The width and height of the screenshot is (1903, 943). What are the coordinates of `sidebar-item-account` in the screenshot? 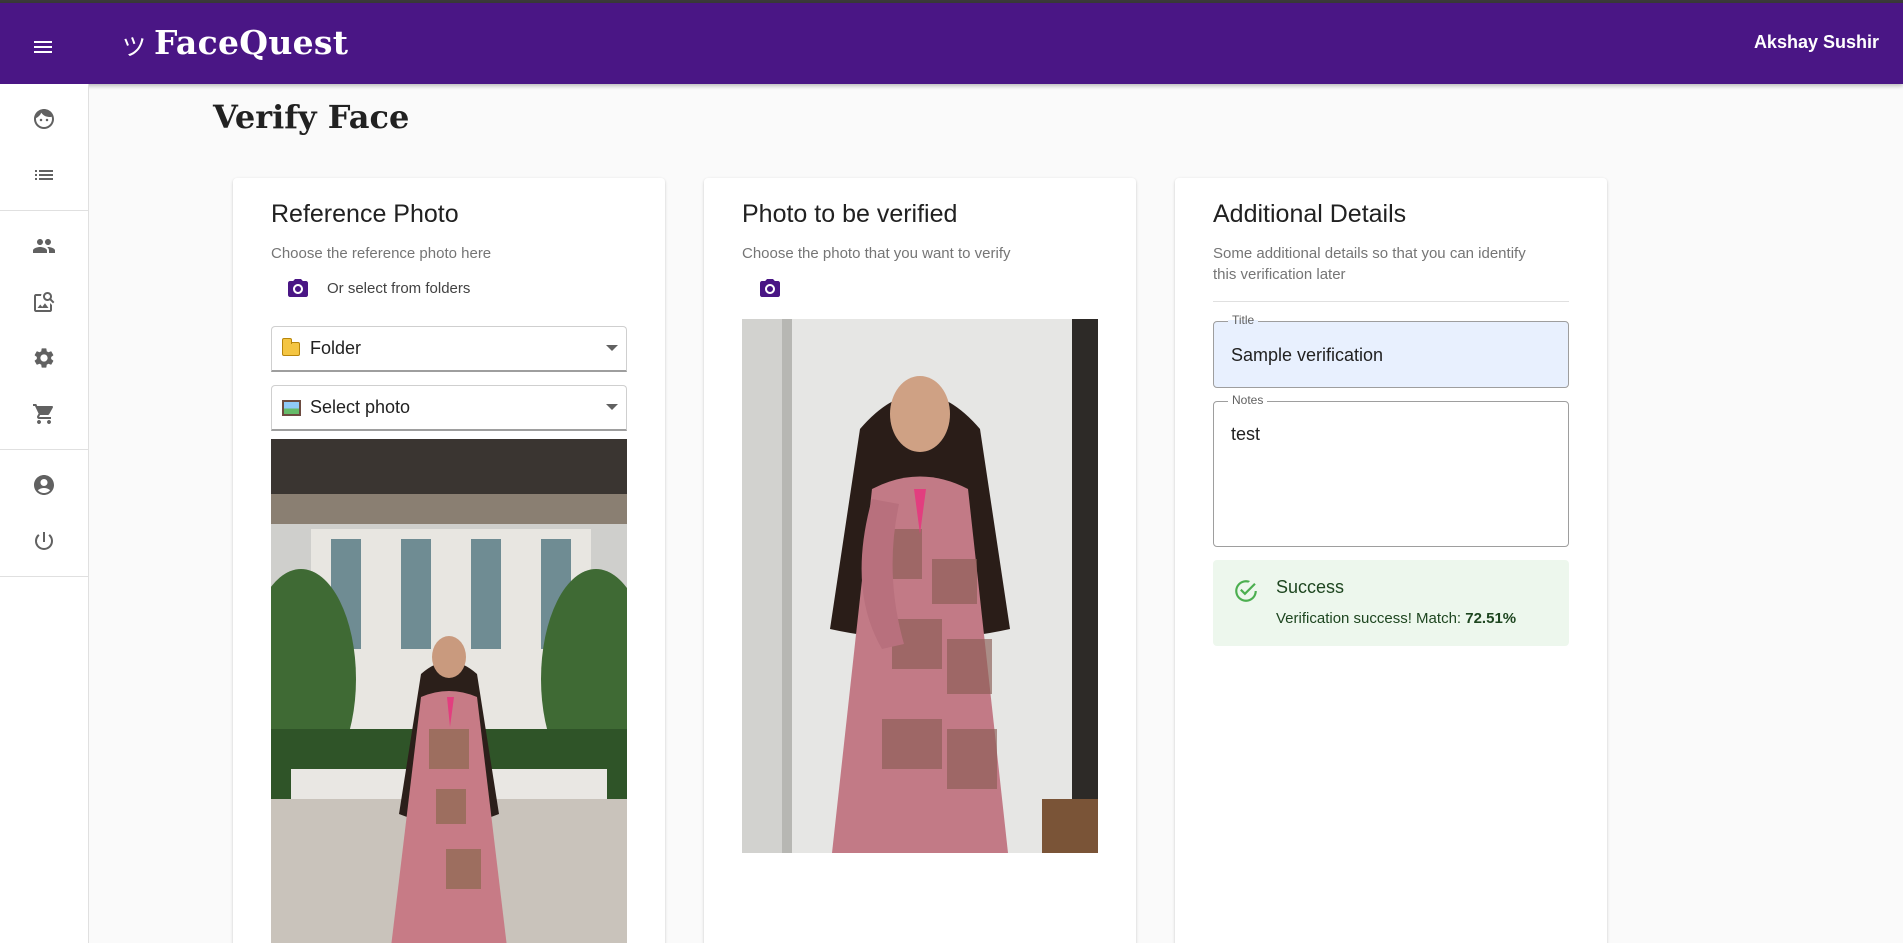 It's located at (44, 485).